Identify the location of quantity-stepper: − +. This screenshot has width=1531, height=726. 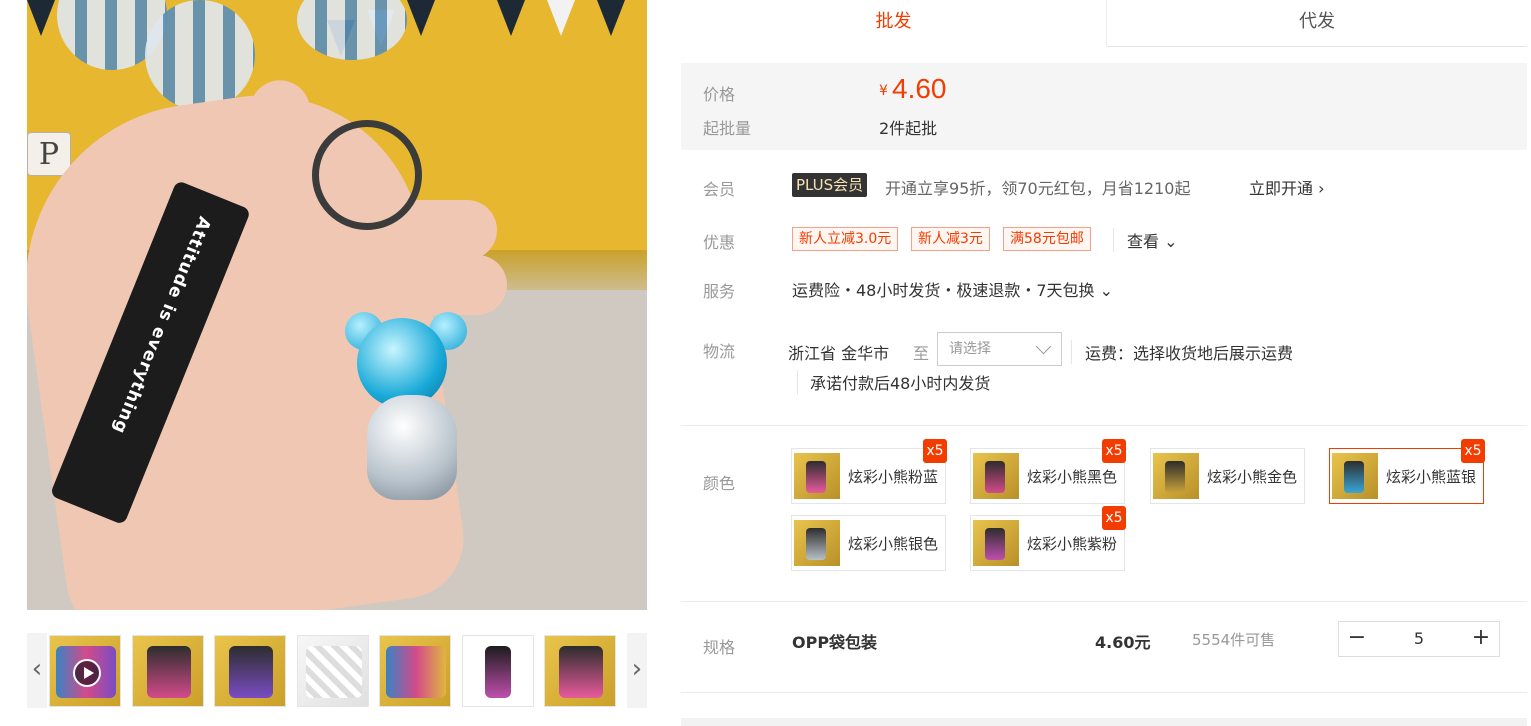
(1419, 639).